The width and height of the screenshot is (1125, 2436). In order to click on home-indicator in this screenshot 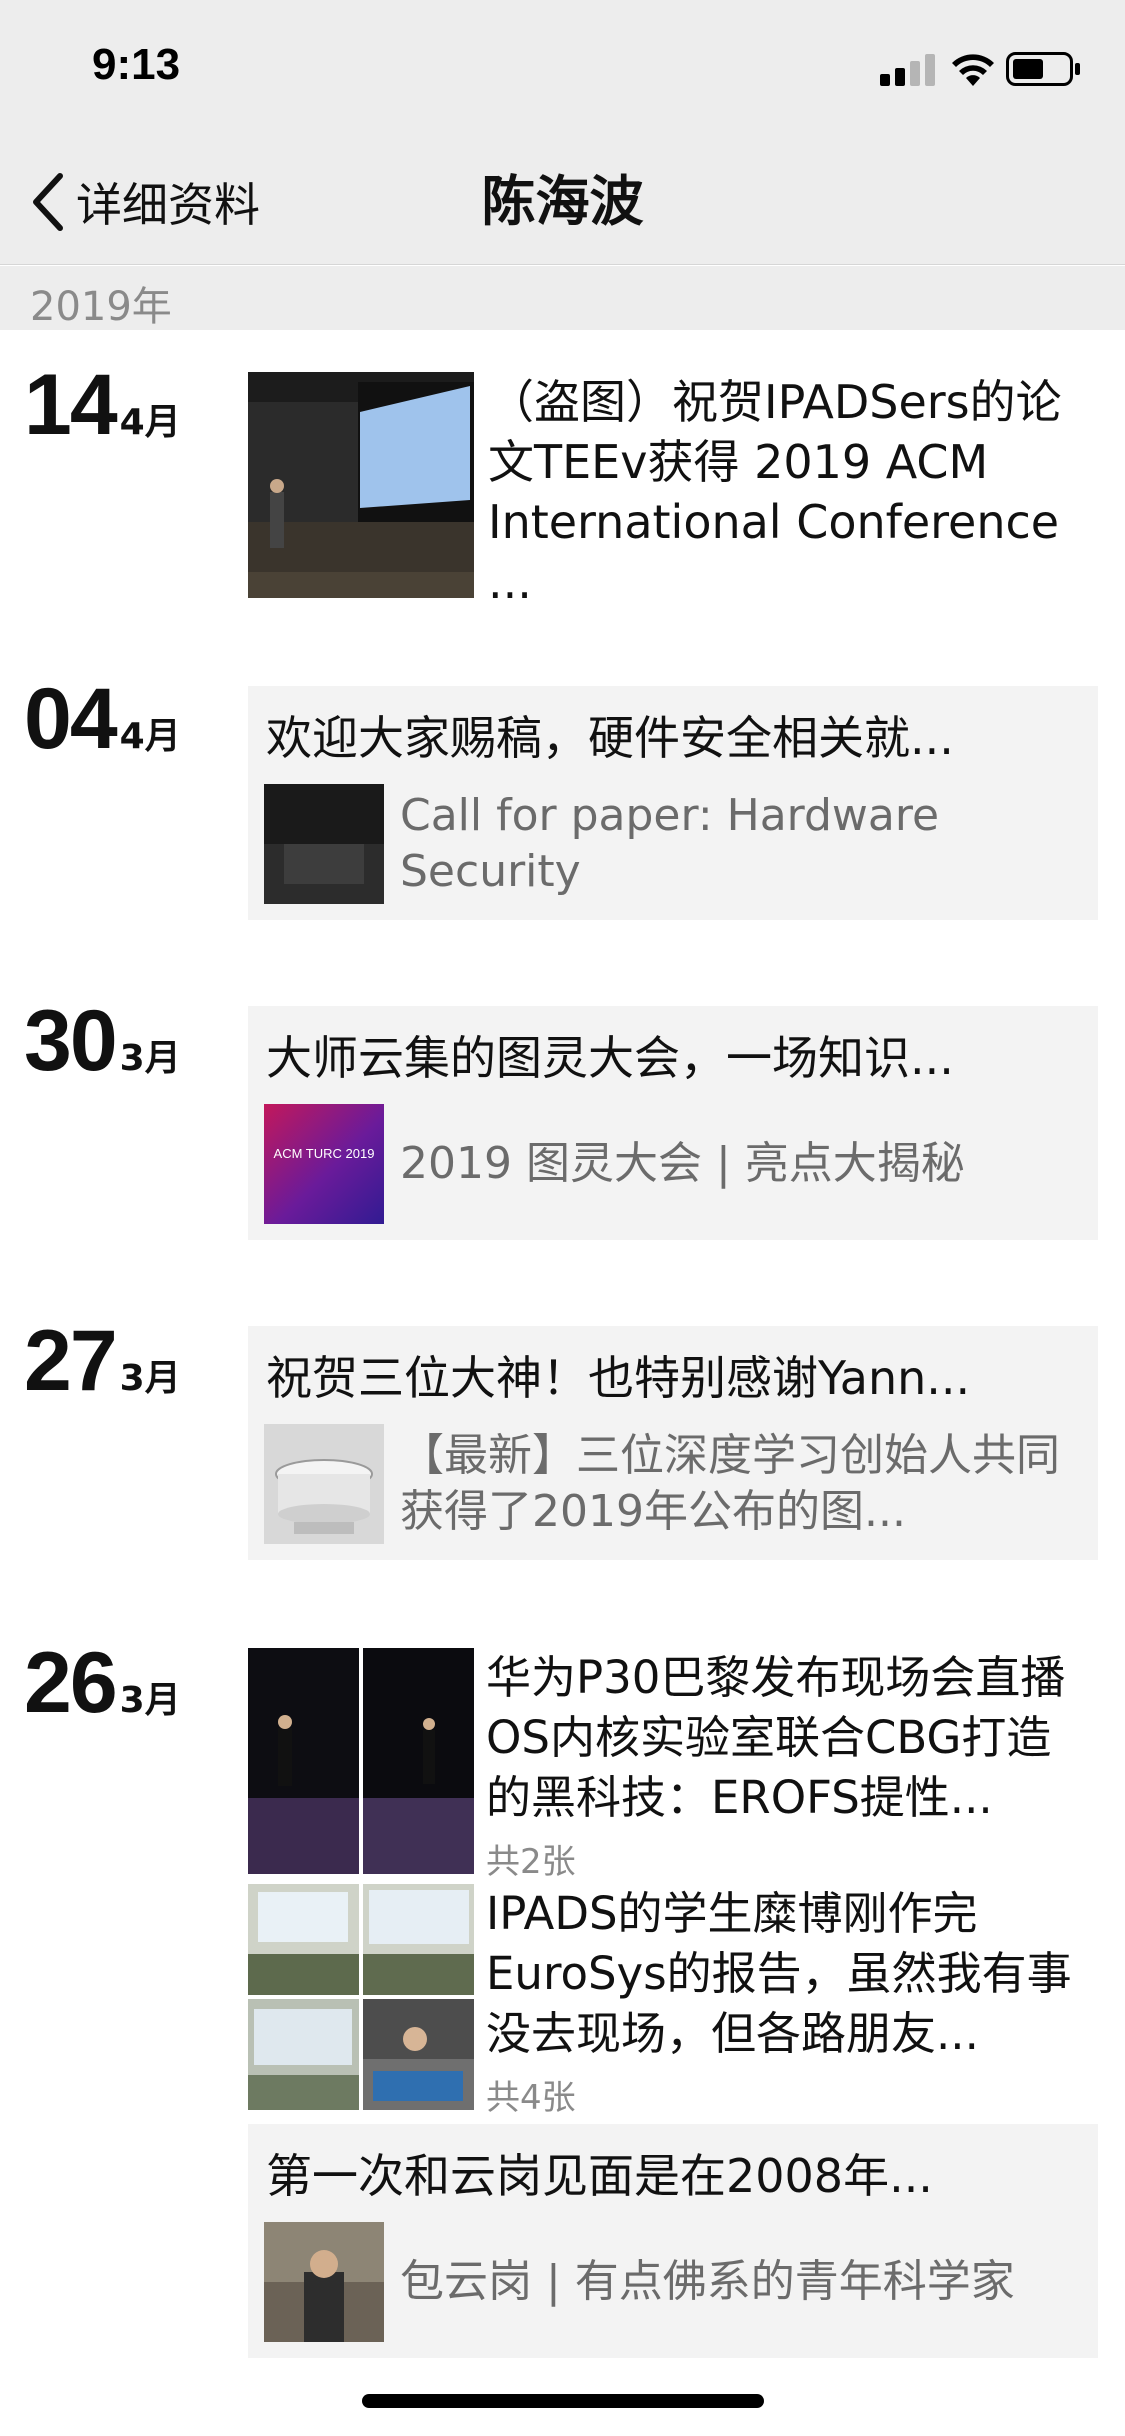, I will do `click(563, 2401)`.